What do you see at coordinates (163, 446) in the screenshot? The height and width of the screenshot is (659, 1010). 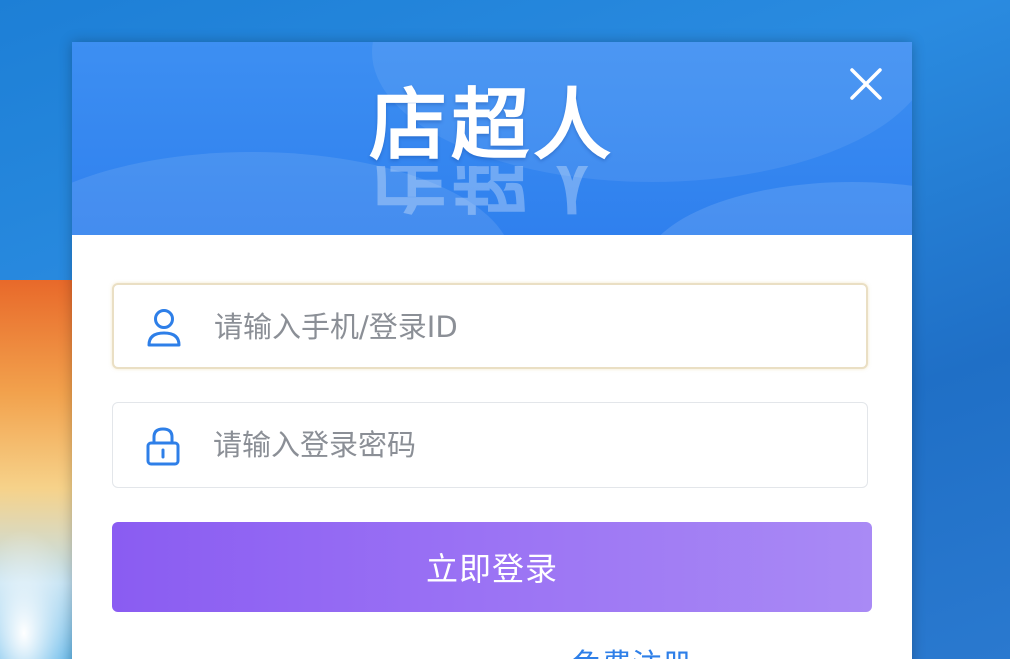 I see `lock-icon` at bounding box center [163, 446].